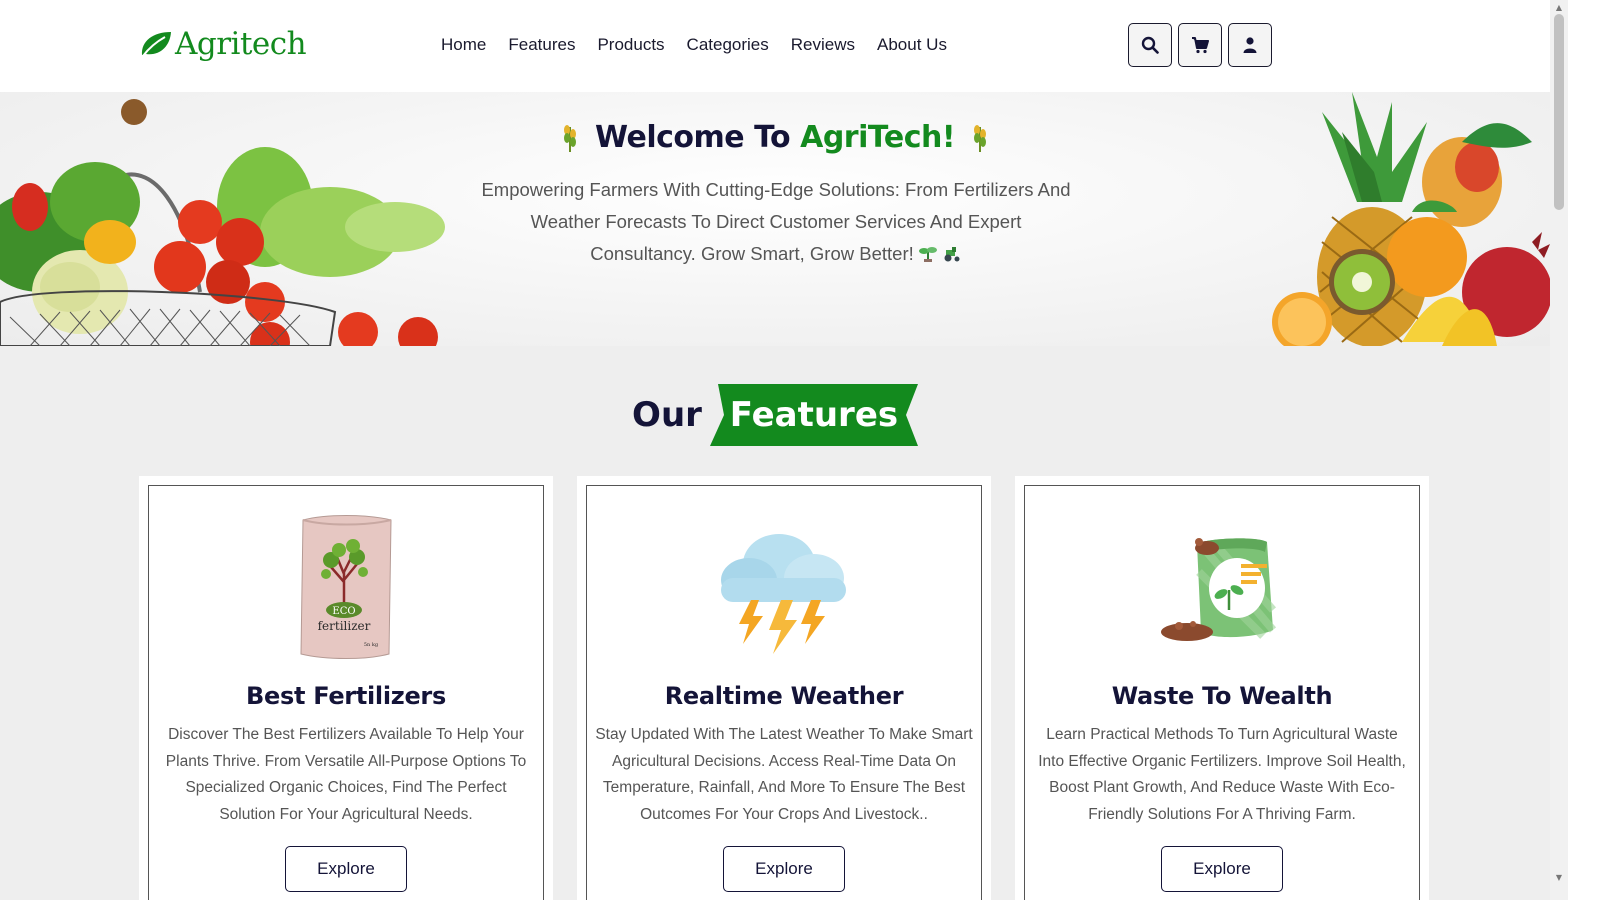 The width and height of the screenshot is (1600, 900). What do you see at coordinates (630, 45) in the screenshot?
I see `nav-products: Products` at bounding box center [630, 45].